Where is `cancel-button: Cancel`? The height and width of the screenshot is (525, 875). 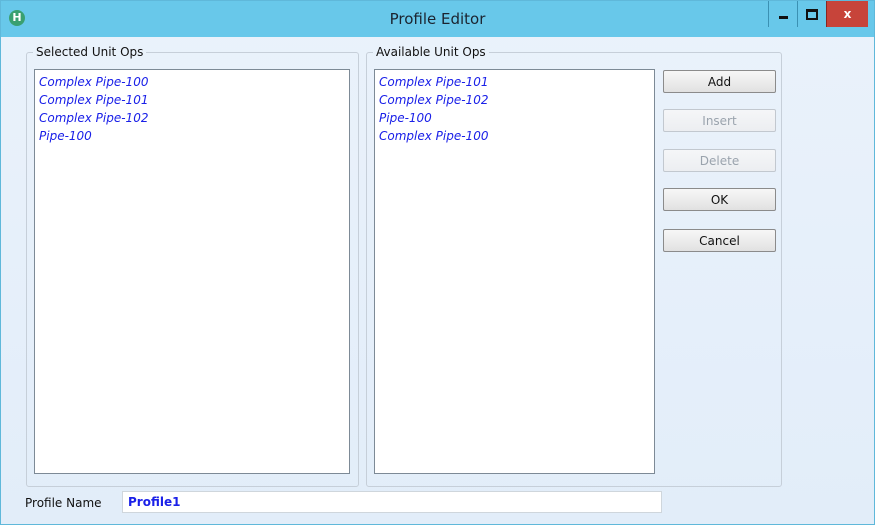
cancel-button: Cancel is located at coordinates (719, 240).